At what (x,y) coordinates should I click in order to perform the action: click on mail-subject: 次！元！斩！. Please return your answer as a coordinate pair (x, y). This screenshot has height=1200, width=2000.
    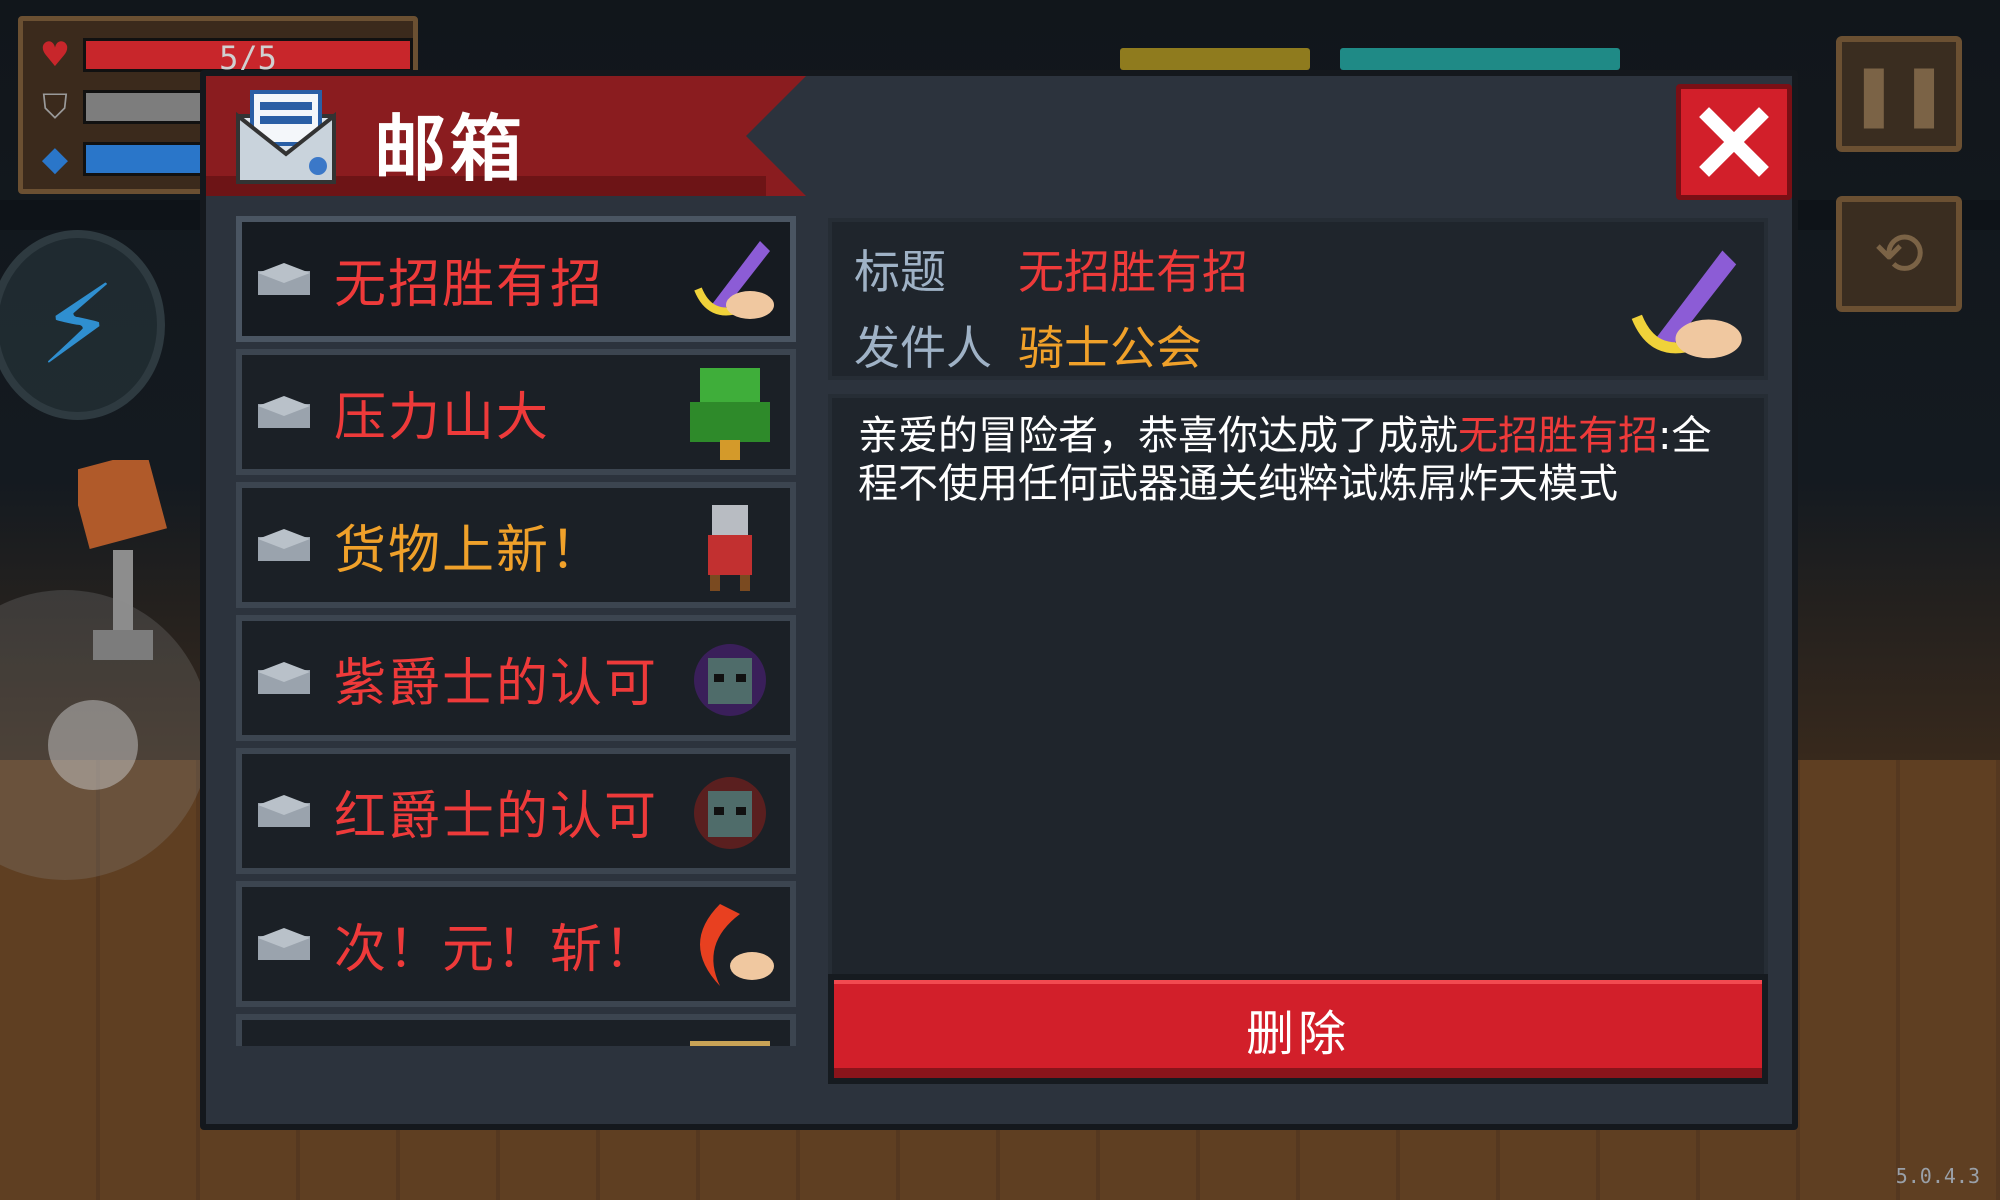
    Looking at the image, I should click on (496, 949).